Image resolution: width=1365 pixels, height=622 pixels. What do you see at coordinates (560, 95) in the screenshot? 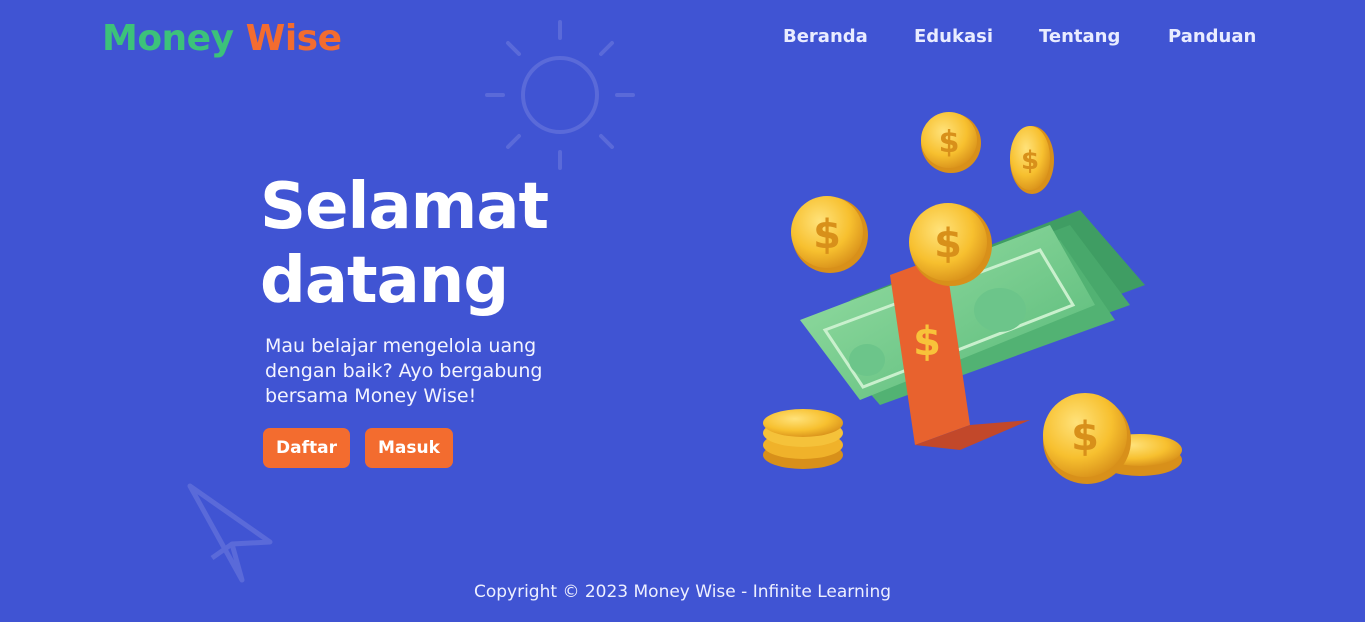
I see `sun-icon` at bounding box center [560, 95].